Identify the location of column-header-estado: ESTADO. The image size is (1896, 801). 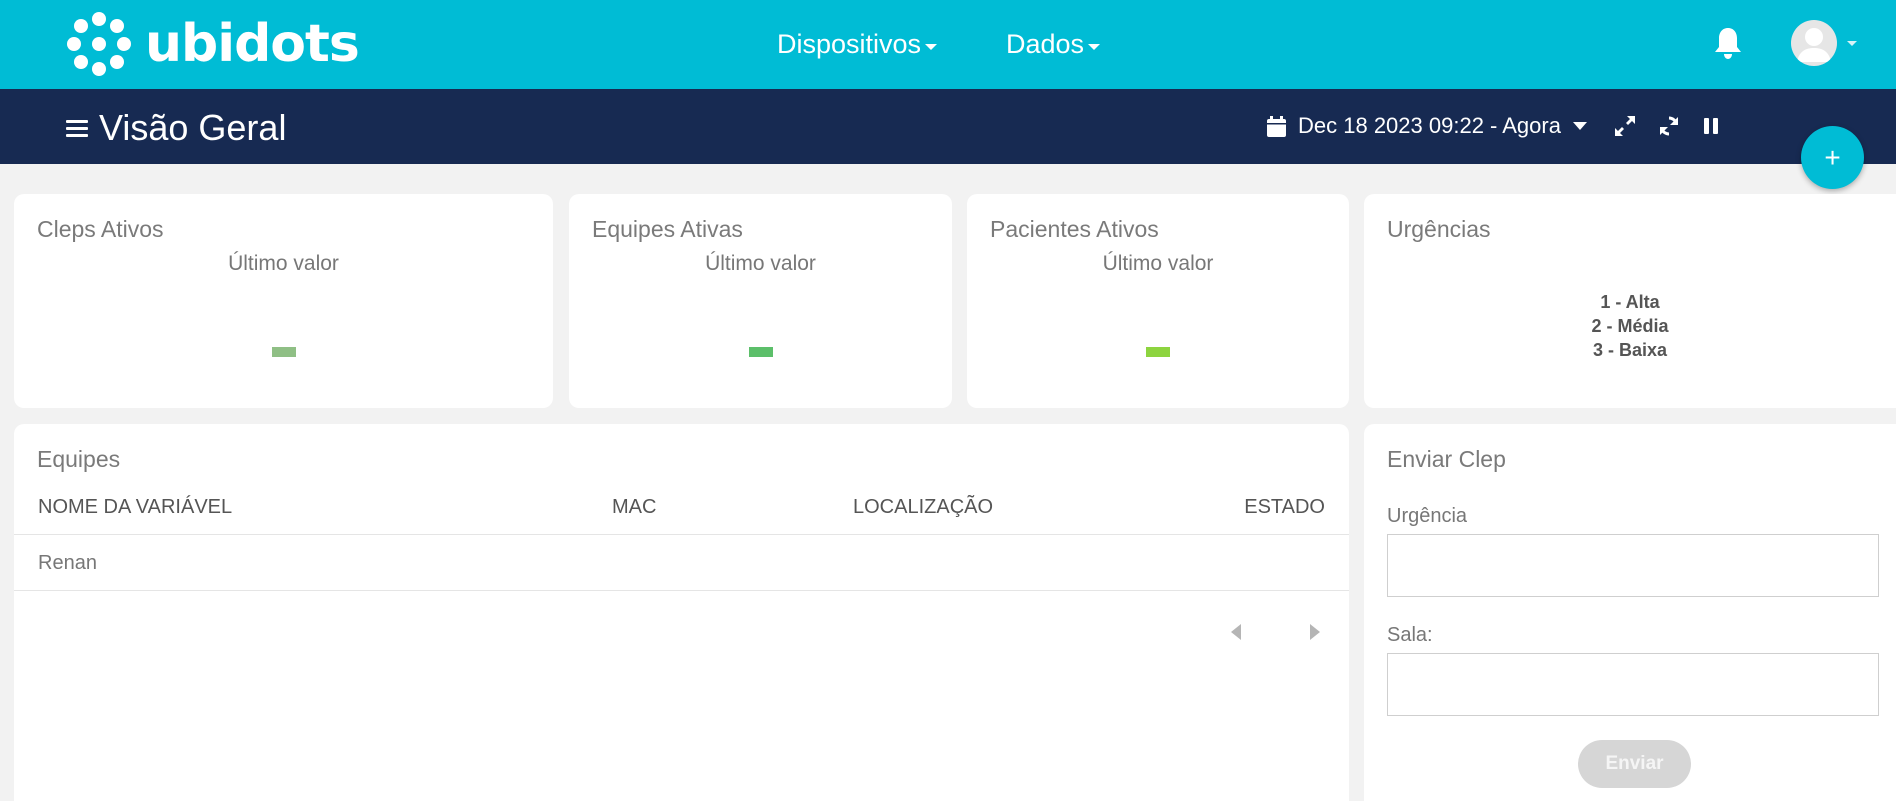
(1284, 507).